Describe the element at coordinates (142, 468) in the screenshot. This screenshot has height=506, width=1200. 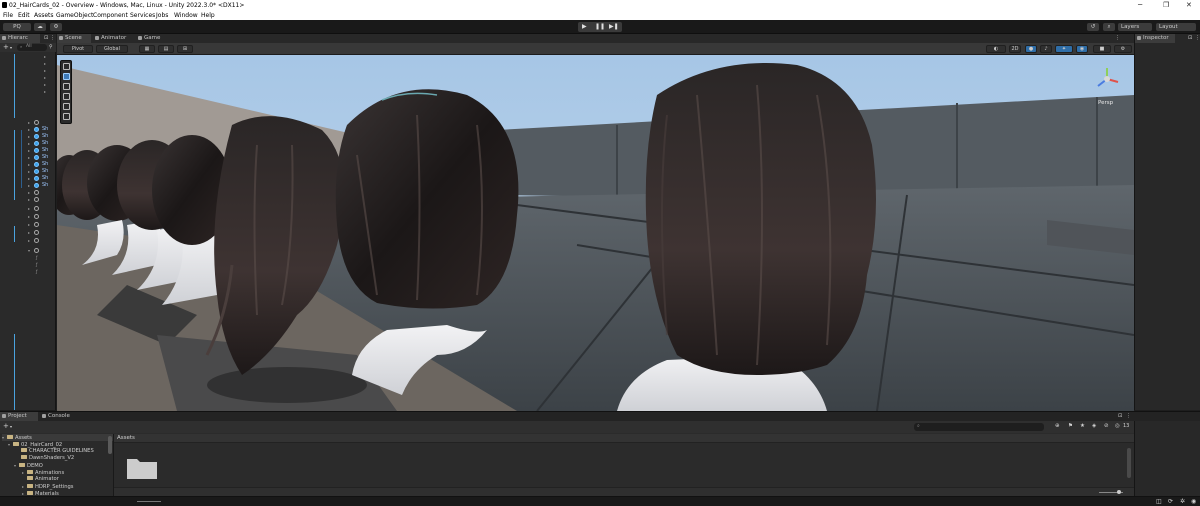
I see `folder-icon` at that location.